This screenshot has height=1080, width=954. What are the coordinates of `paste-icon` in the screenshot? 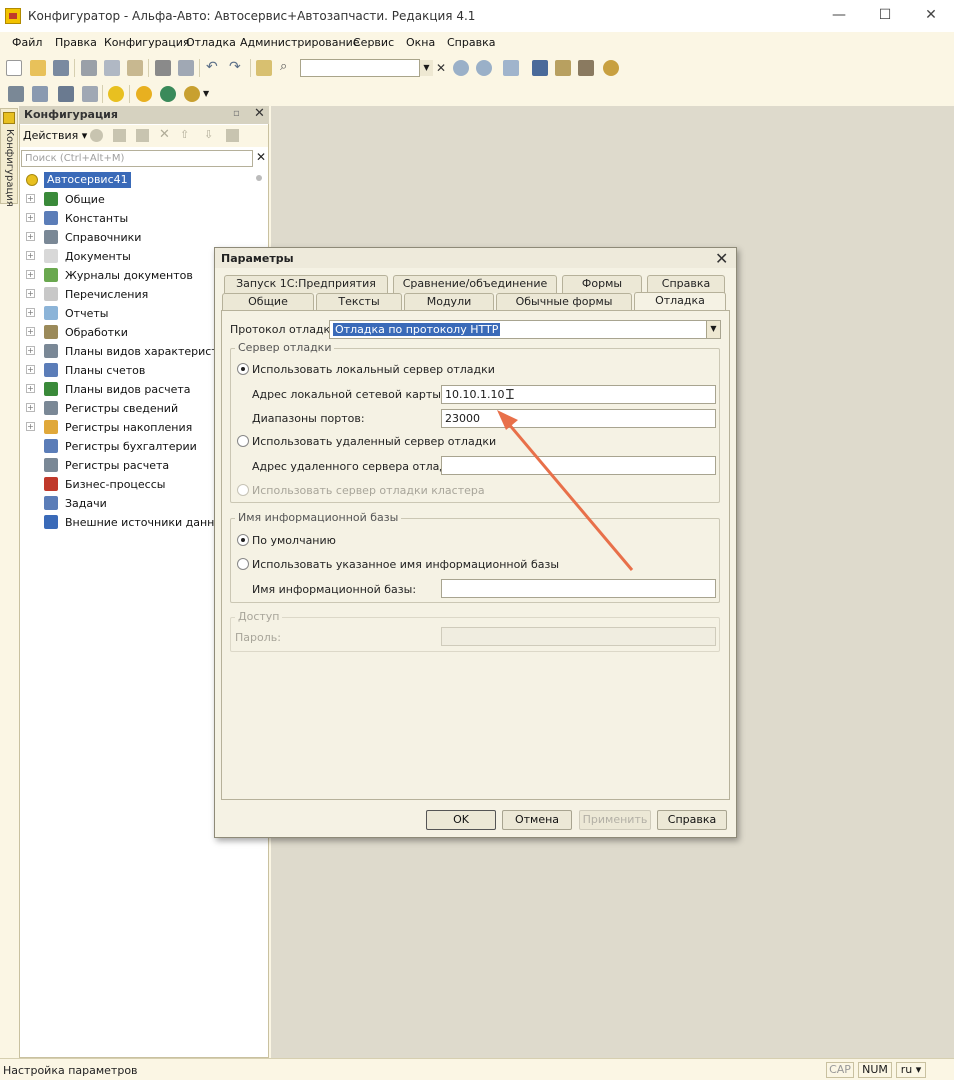 It's located at (135, 68).